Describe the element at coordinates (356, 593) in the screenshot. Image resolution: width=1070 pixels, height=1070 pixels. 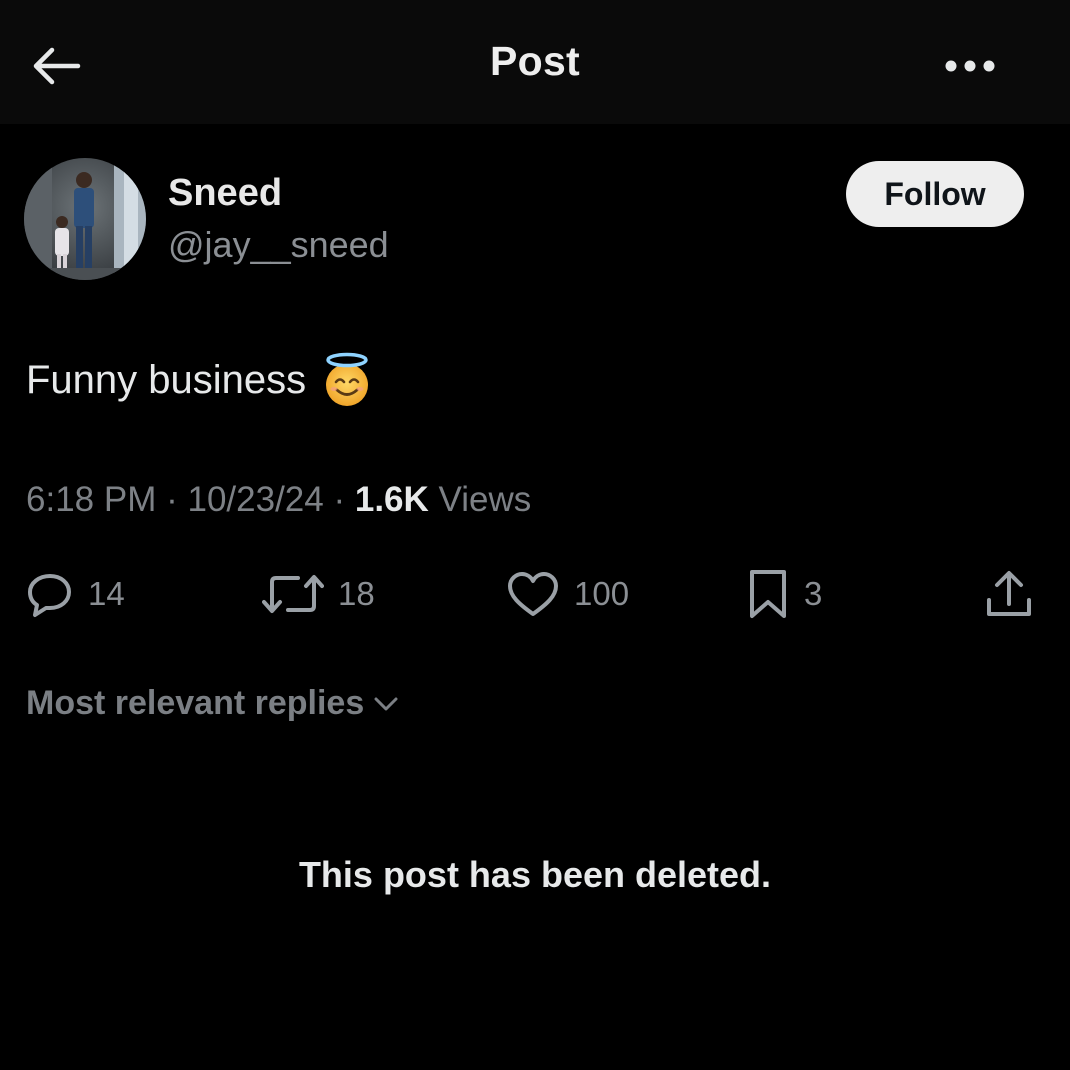
I see `repost-count: 18` at that location.